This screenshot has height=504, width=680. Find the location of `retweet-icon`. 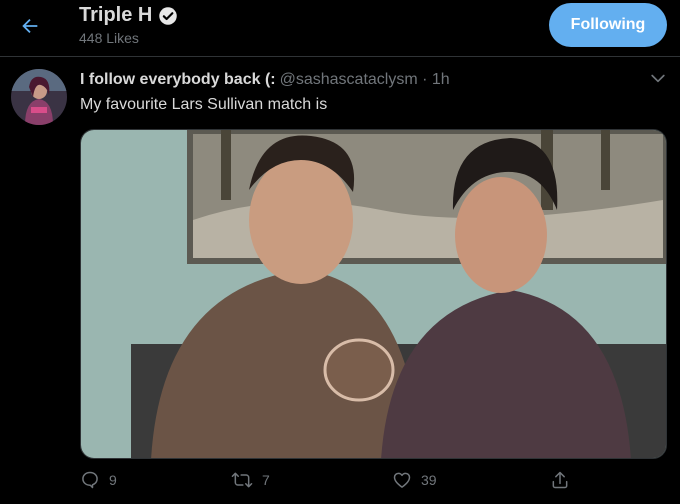

retweet-icon is located at coordinates (242, 480).